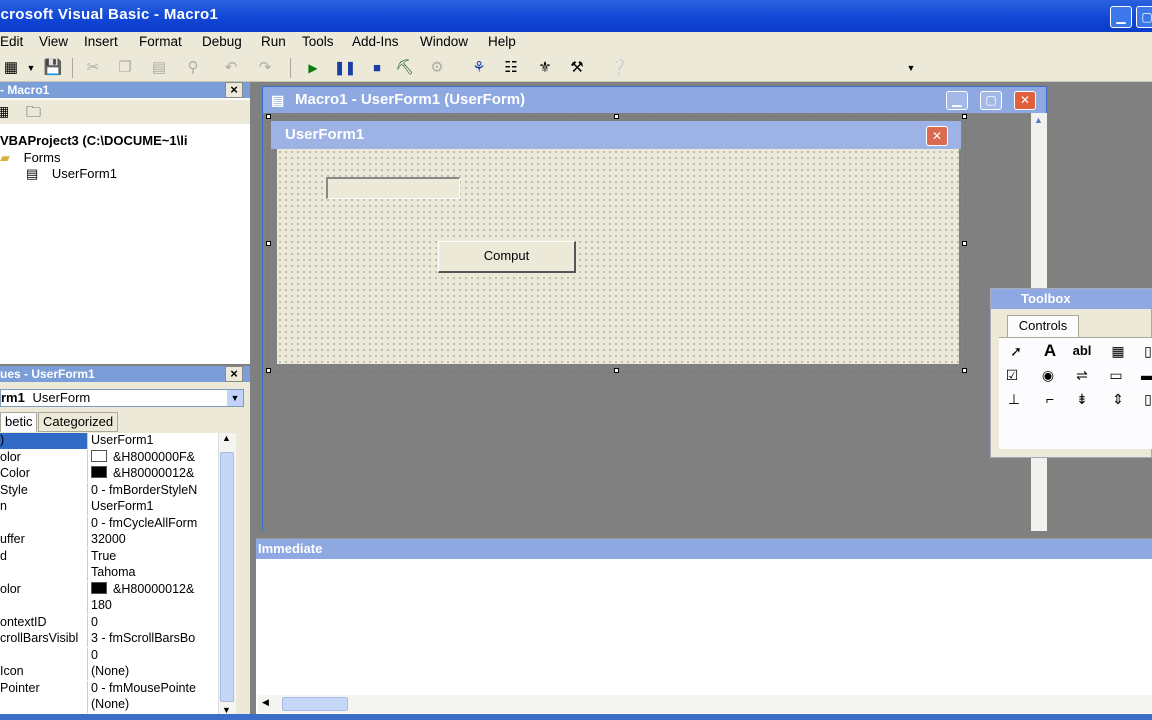 The width and height of the screenshot is (1152, 720). I want to click on toggle-folders-icon: 🗀, so click(33, 114).